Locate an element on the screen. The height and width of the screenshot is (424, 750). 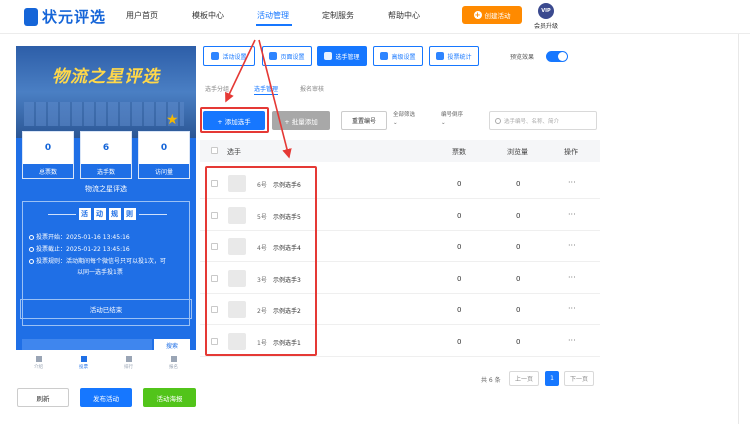
stat-value: 0 is located at coordinates (48, 148).